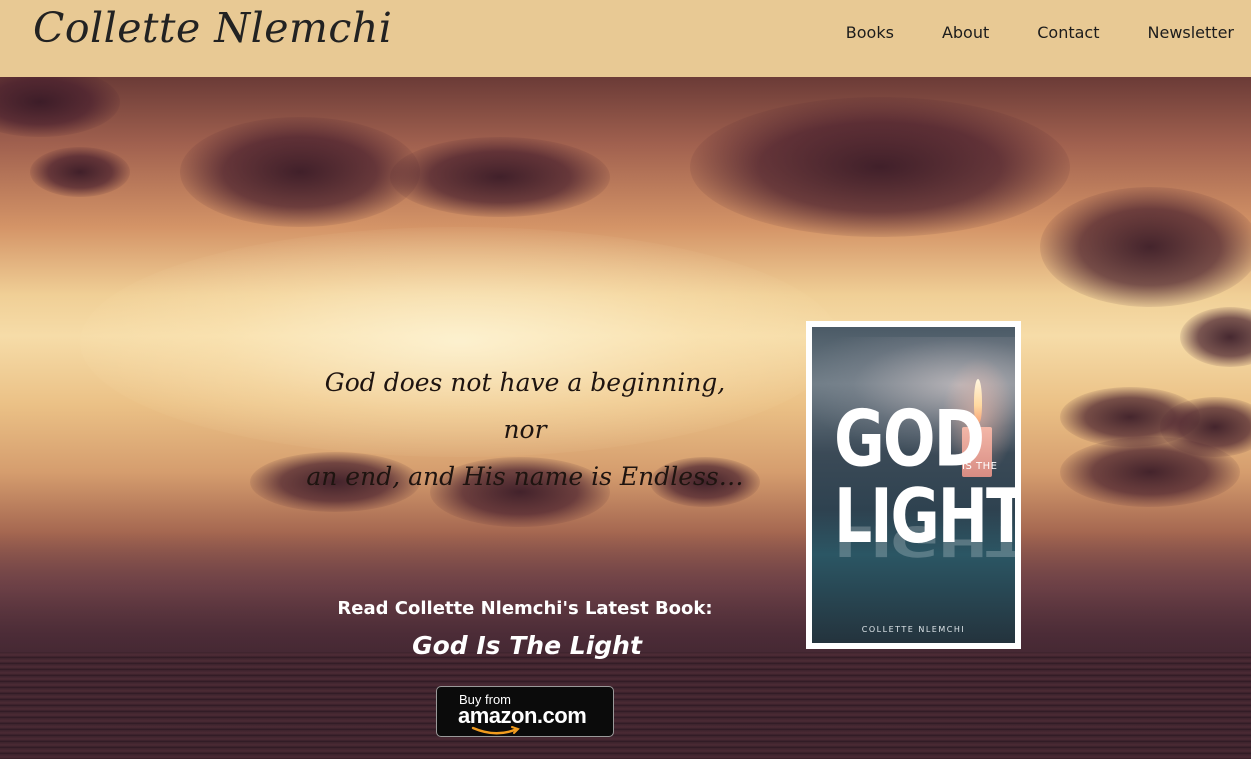  Describe the element at coordinates (525, 406) in the screenshot. I see `quote-line: God does not have a beginning, nor` at that location.